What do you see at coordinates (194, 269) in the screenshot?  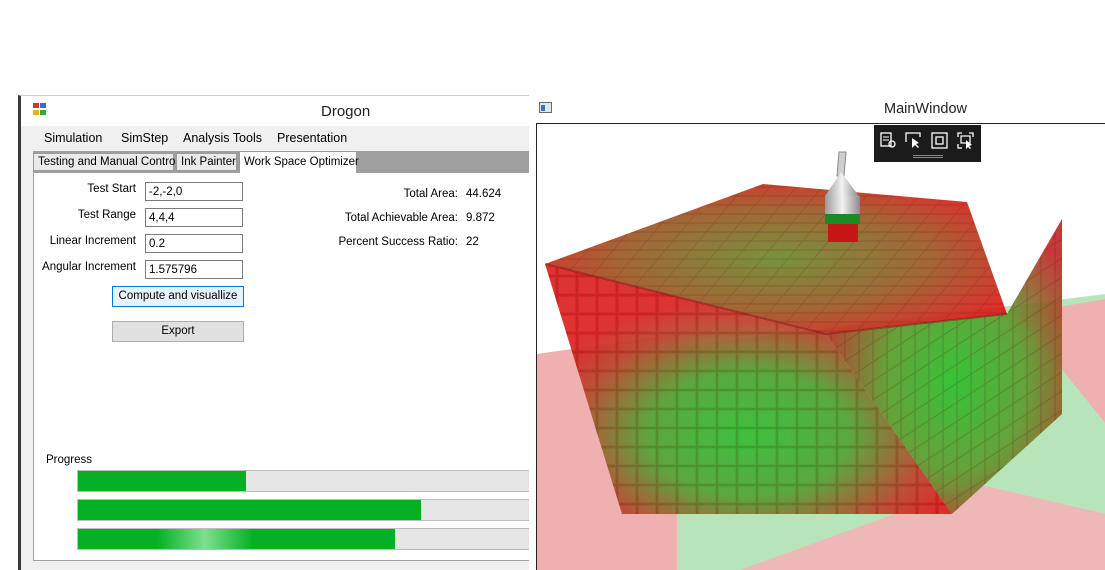 I see `angular-increment-input` at bounding box center [194, 269].